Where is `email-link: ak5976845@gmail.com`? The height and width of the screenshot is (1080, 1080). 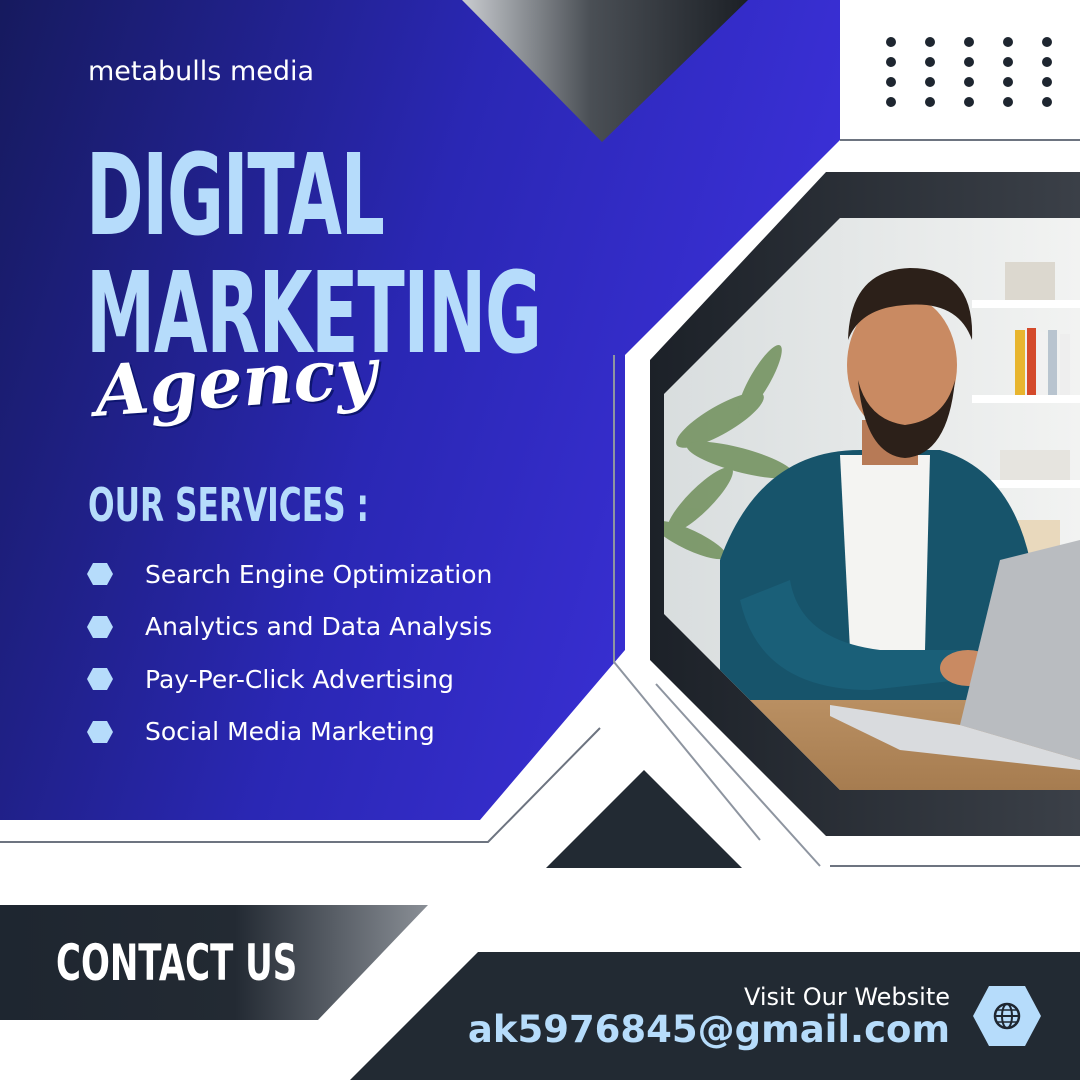 email-link: ak5976845@gmail.com is located at coordinates (709, 1029).